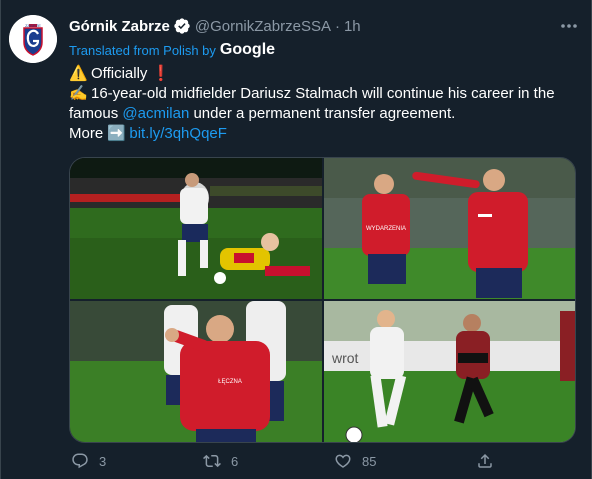 The width and height of the screenshot is (592, 479). Describe the element at coordinates (119, 26) in the screenshot. I see `account-name: Górnik Zabrze` at that location.